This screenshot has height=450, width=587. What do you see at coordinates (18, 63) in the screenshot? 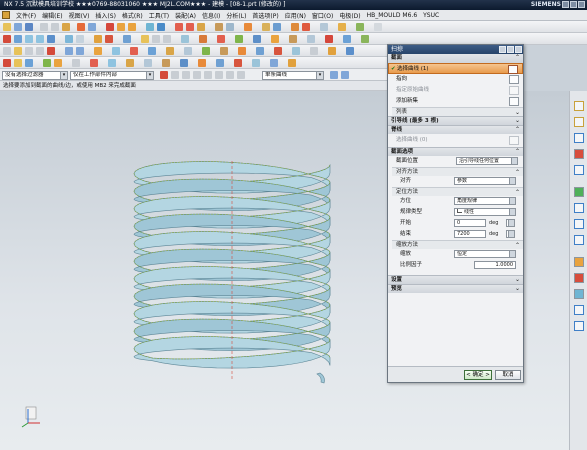
I see `electrode-icon` at bounding box center [18, 63].